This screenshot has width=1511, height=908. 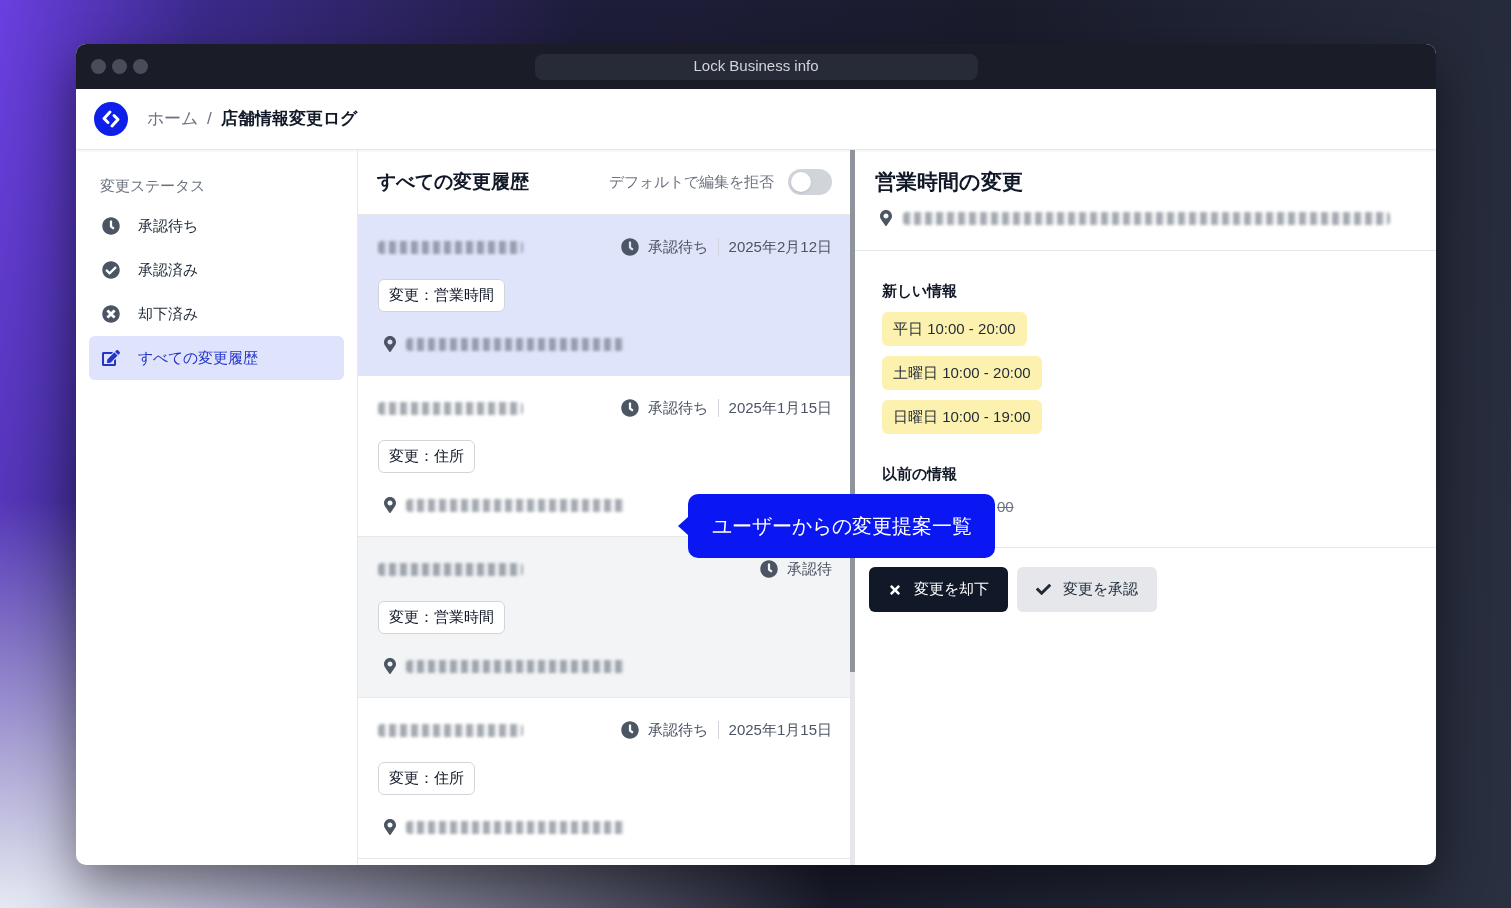 What do you see at coordinates (172, 119) in the screenshot?
I see `breadcrumb-link: ホーム` at bounding box center [172, 119].